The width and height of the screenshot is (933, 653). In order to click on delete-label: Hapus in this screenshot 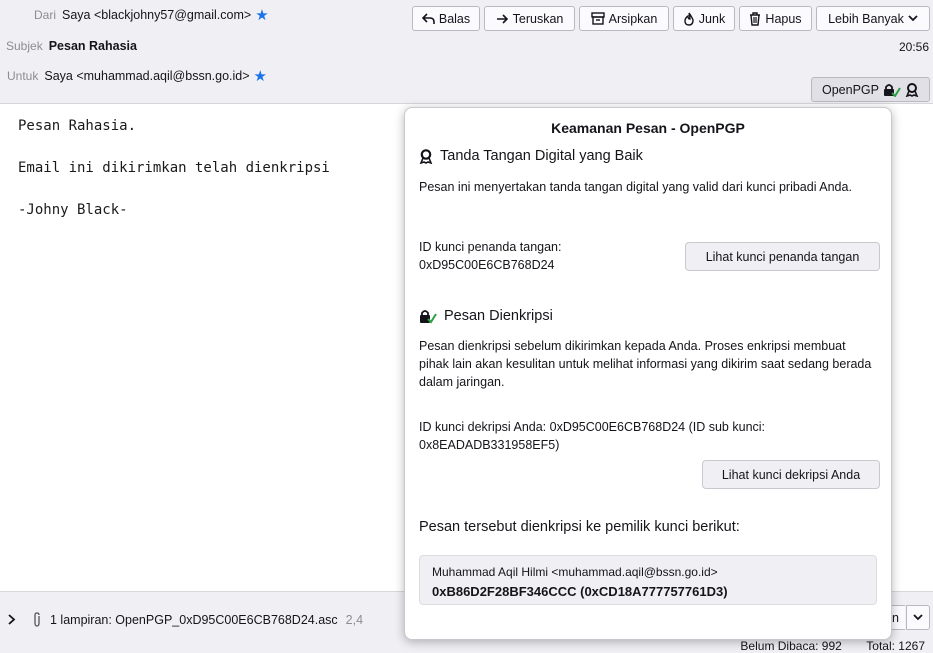, I will do `click(783, 18)`.